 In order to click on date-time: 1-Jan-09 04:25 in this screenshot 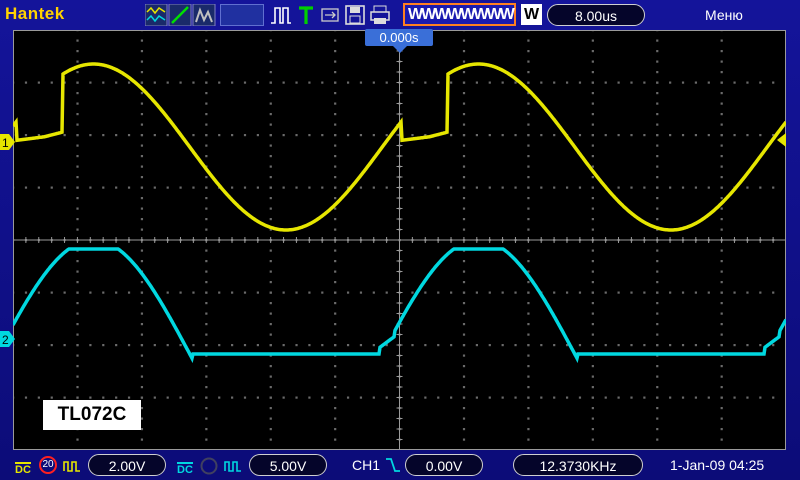, I will do `click(717, 465)`.